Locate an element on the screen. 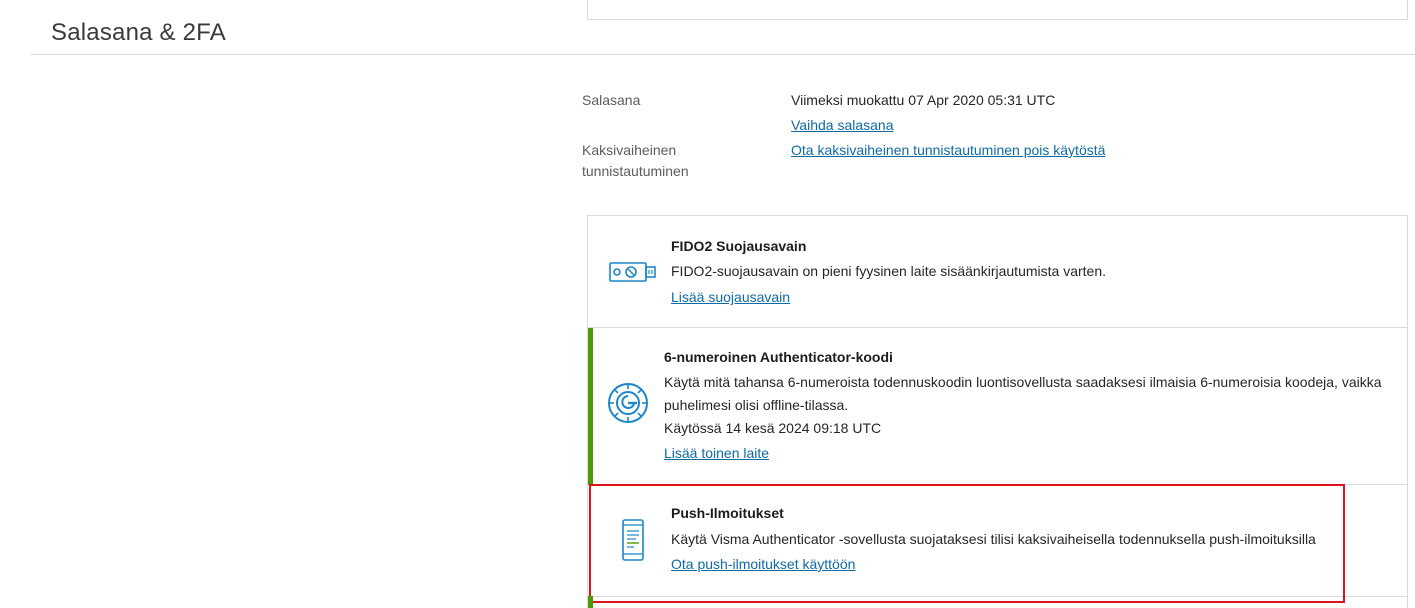 Image resolution: width=1415 pixels, height=608 pixels. add-another-device-link: Lisää toinen laite is located at coordinates (716, 453).